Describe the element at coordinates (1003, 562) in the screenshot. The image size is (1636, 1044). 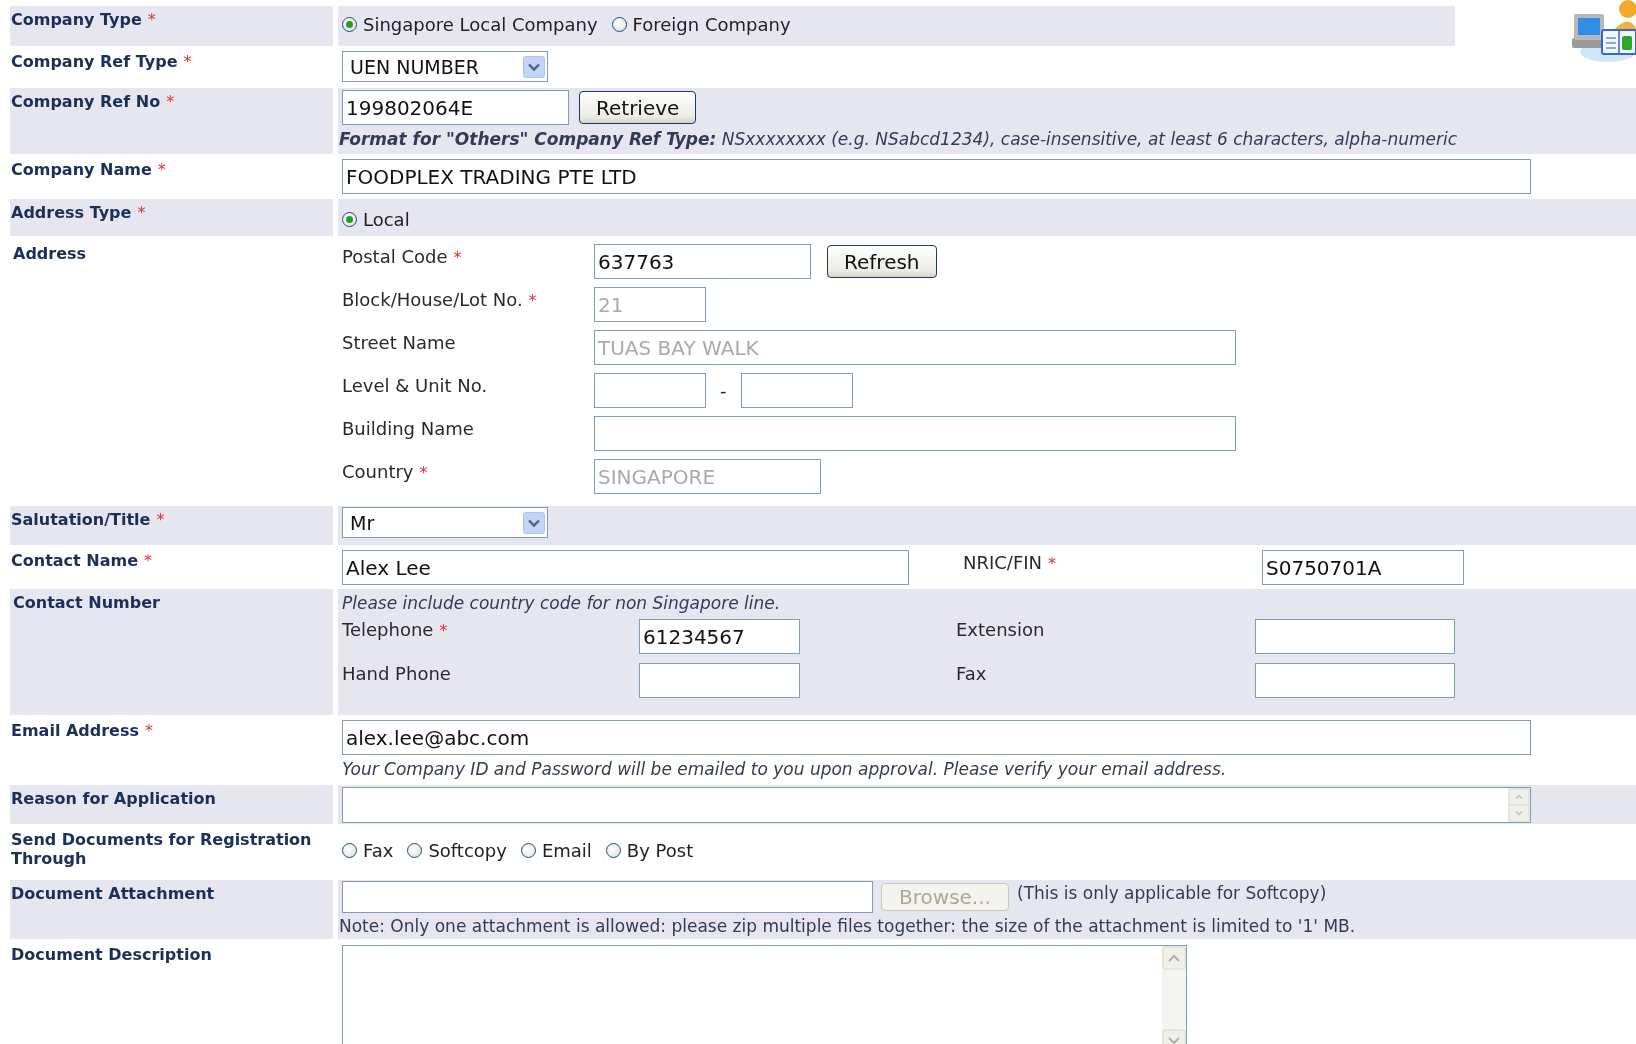
I see `field-label: NRIC/FIN` at that location.